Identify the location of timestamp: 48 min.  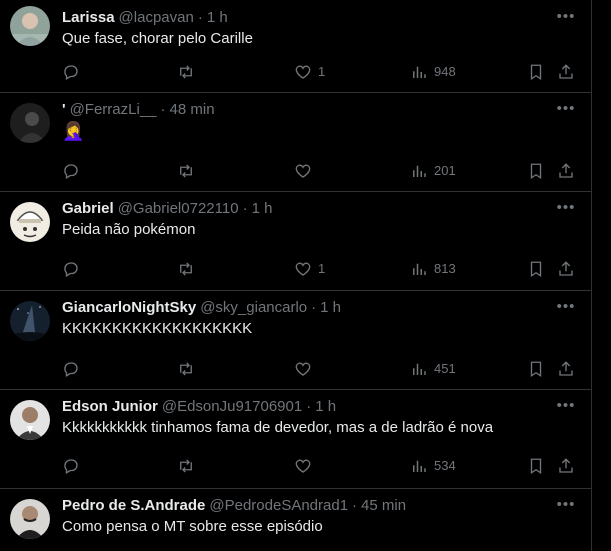
(192, 109).